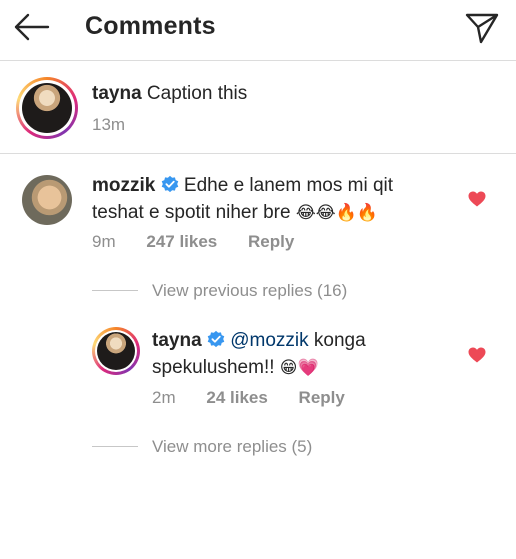 The image size is (516, 559). Describe the element at coordinates (258, 30) in the screenshot. I see `comments-header: Comments` at that location.